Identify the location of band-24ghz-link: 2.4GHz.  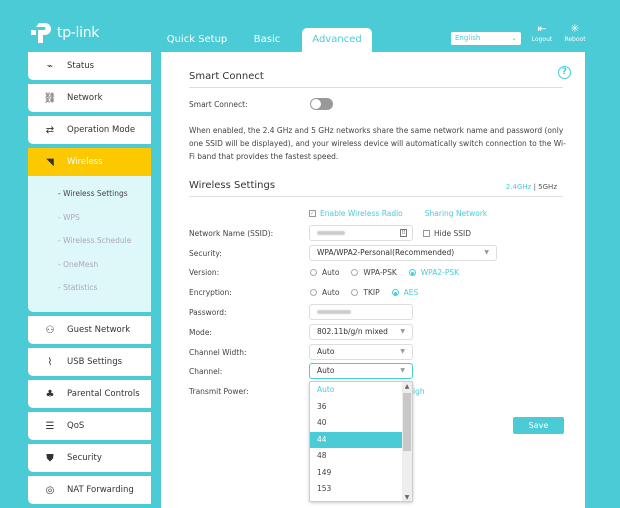
(519, 187).